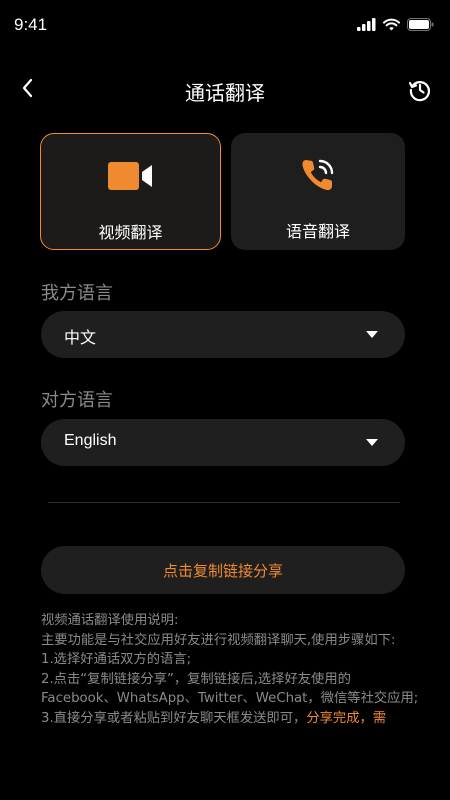 The image size is (450, 800). I want to click on history-button, so click(420, 92).